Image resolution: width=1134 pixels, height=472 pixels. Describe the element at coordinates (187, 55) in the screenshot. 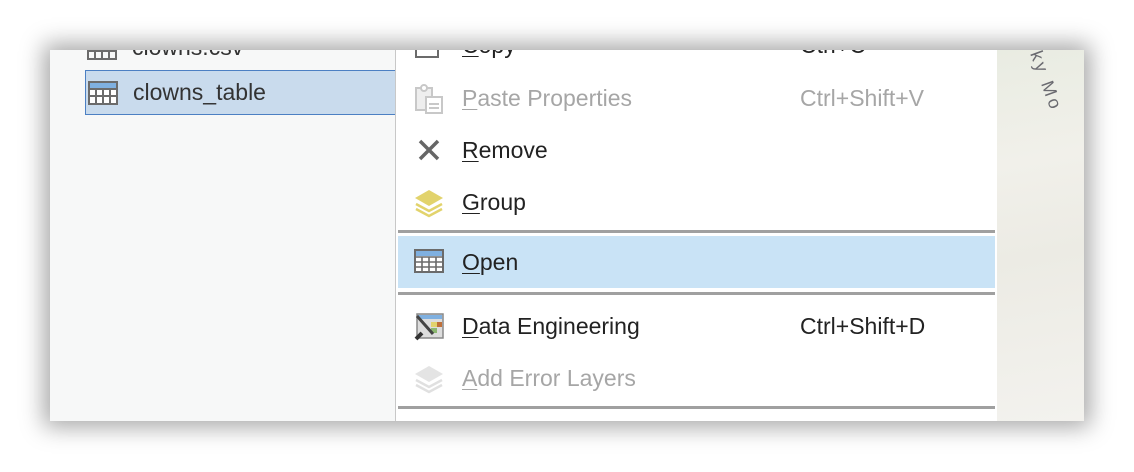

I see `tree-item-label: clowns.csv` at that location.